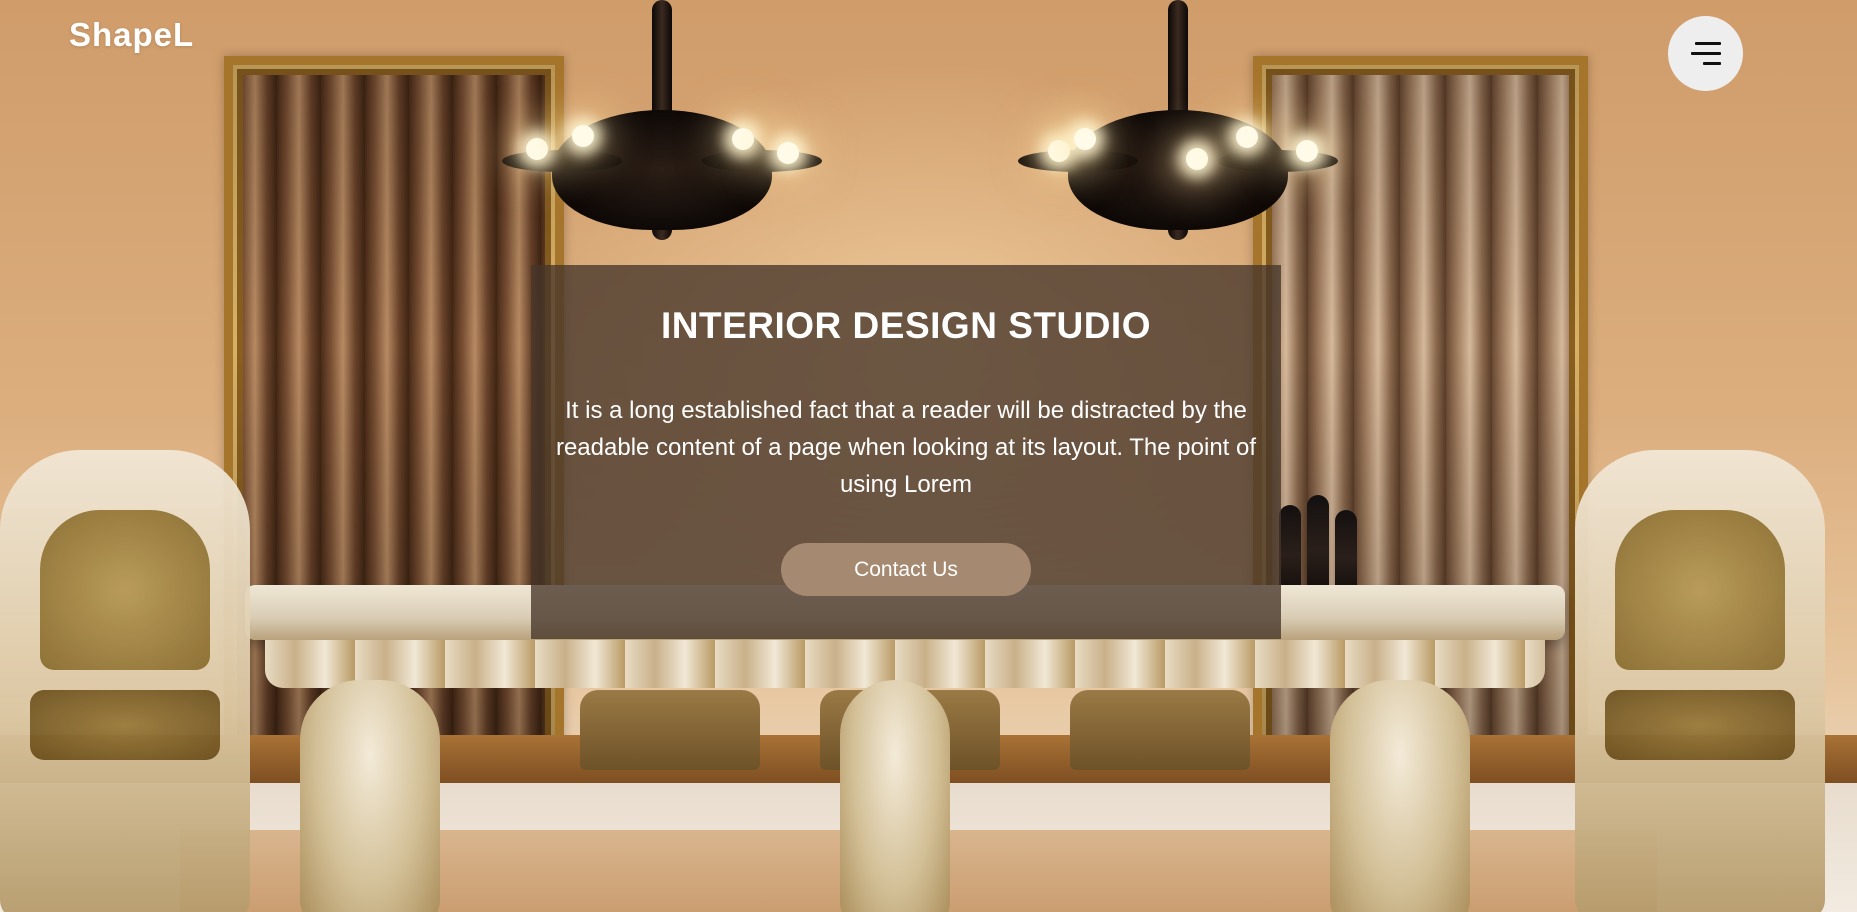  I want to click on left-armchair, so click(125, 681).